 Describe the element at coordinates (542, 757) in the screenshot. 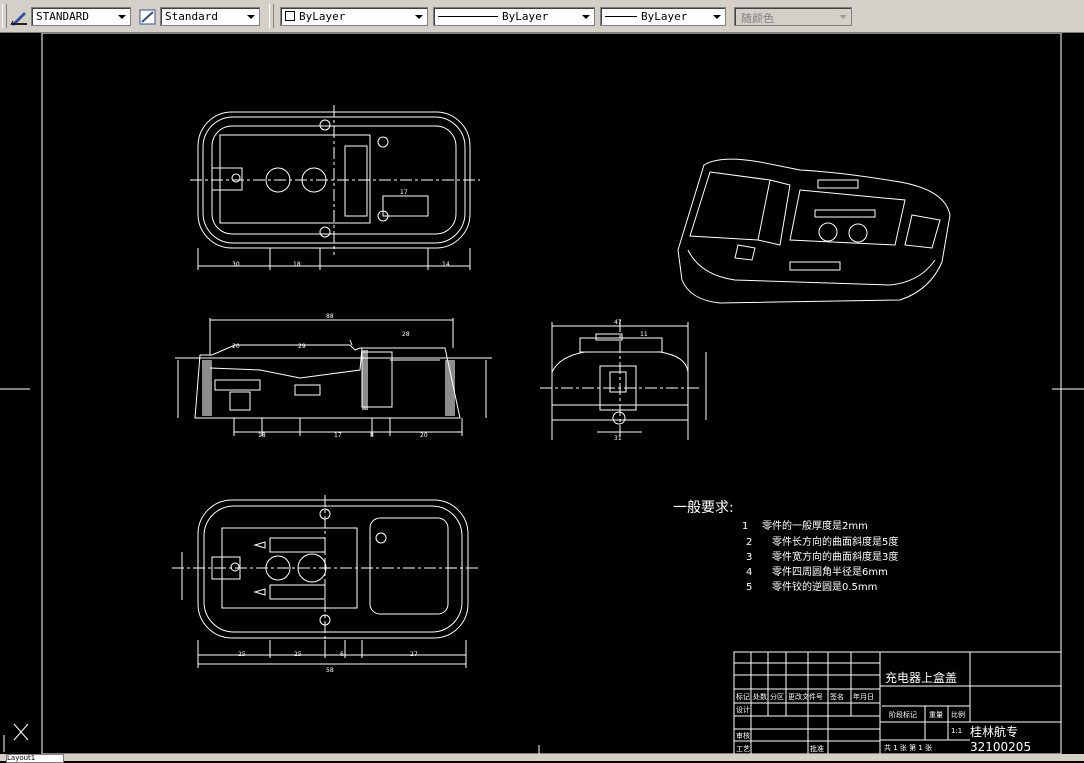

I see `status-bar` at that location.